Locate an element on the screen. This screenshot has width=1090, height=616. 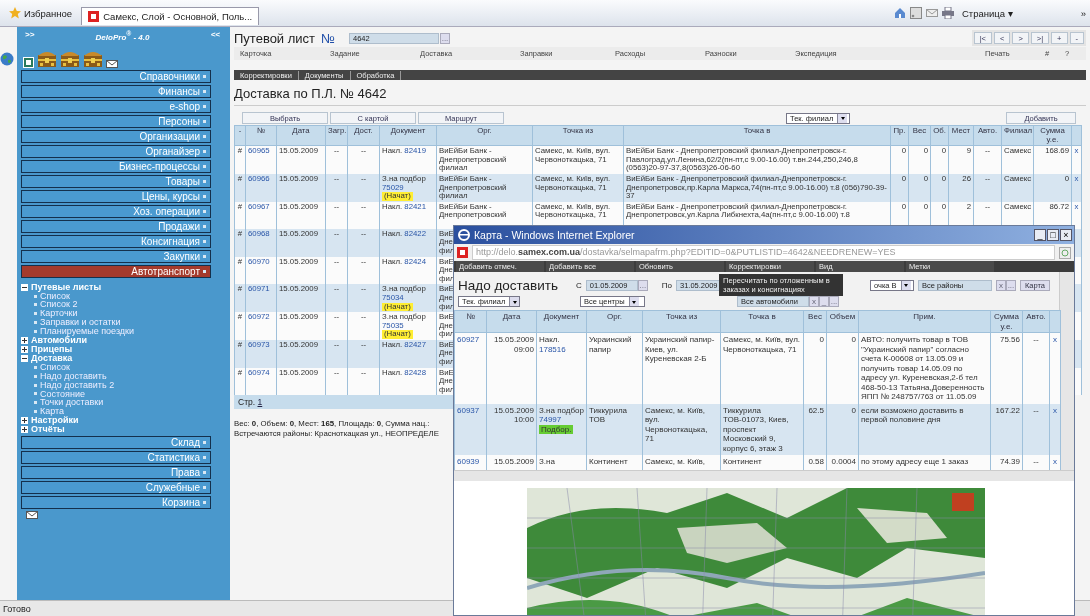
page-link: 1 is located at coordinates (260, 402).